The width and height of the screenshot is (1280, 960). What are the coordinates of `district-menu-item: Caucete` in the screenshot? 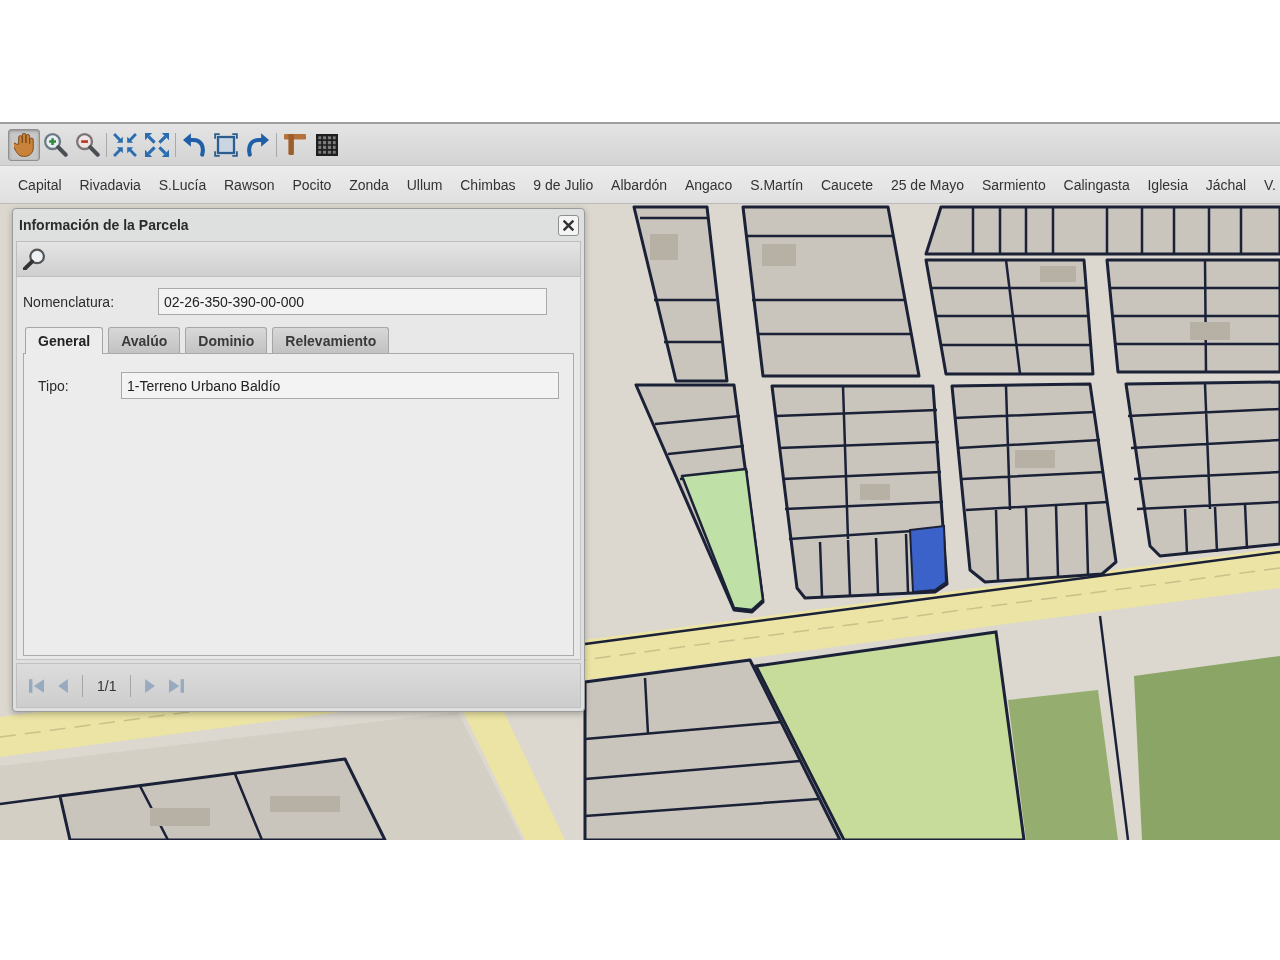 It's located at (847, 184).